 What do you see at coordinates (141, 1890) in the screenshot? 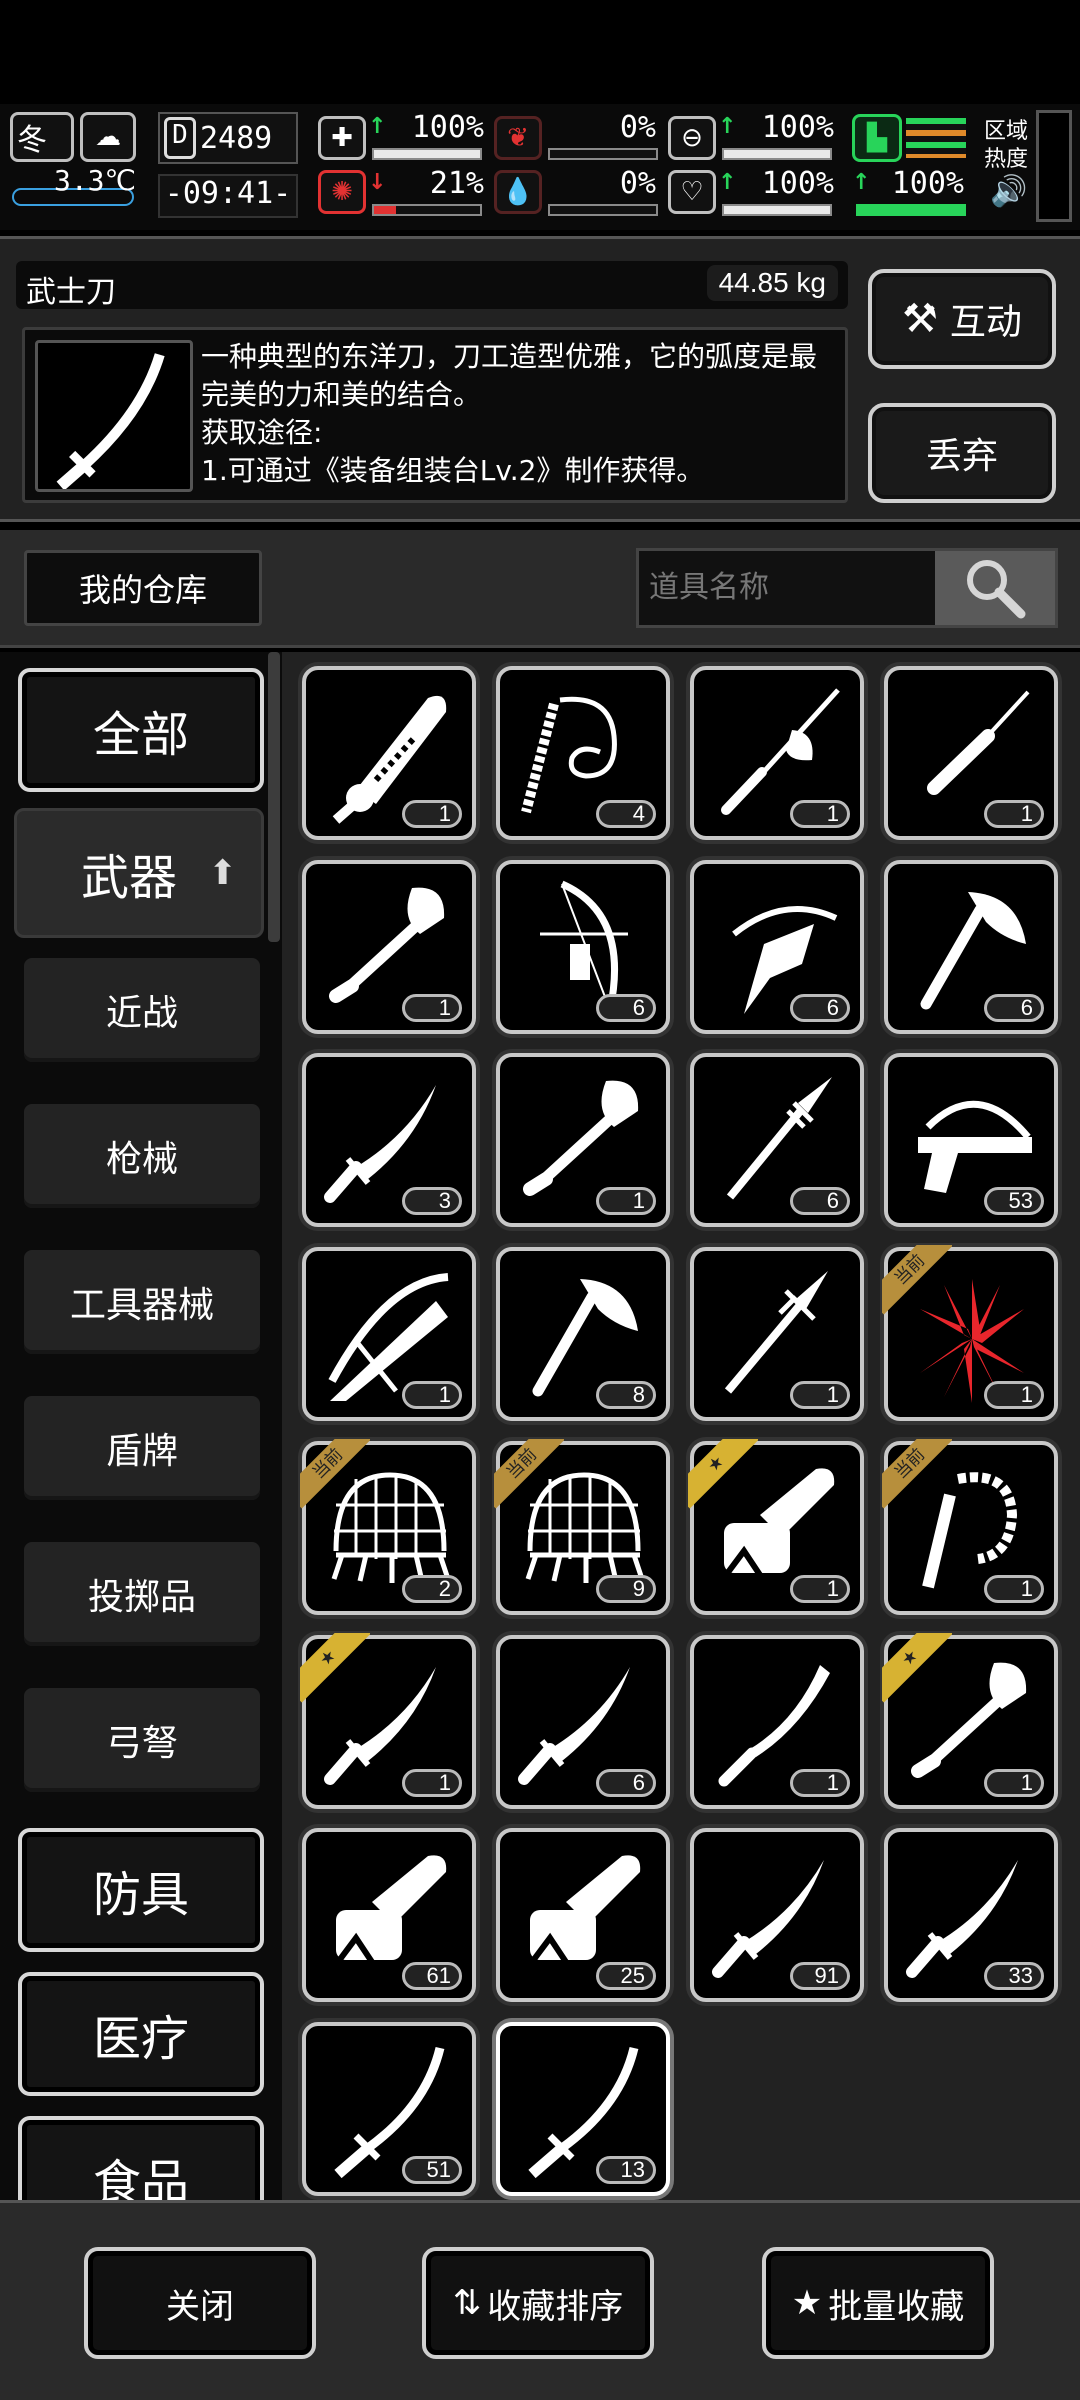
I see `category-armor: 防具` at bounding box center [141, 1890].